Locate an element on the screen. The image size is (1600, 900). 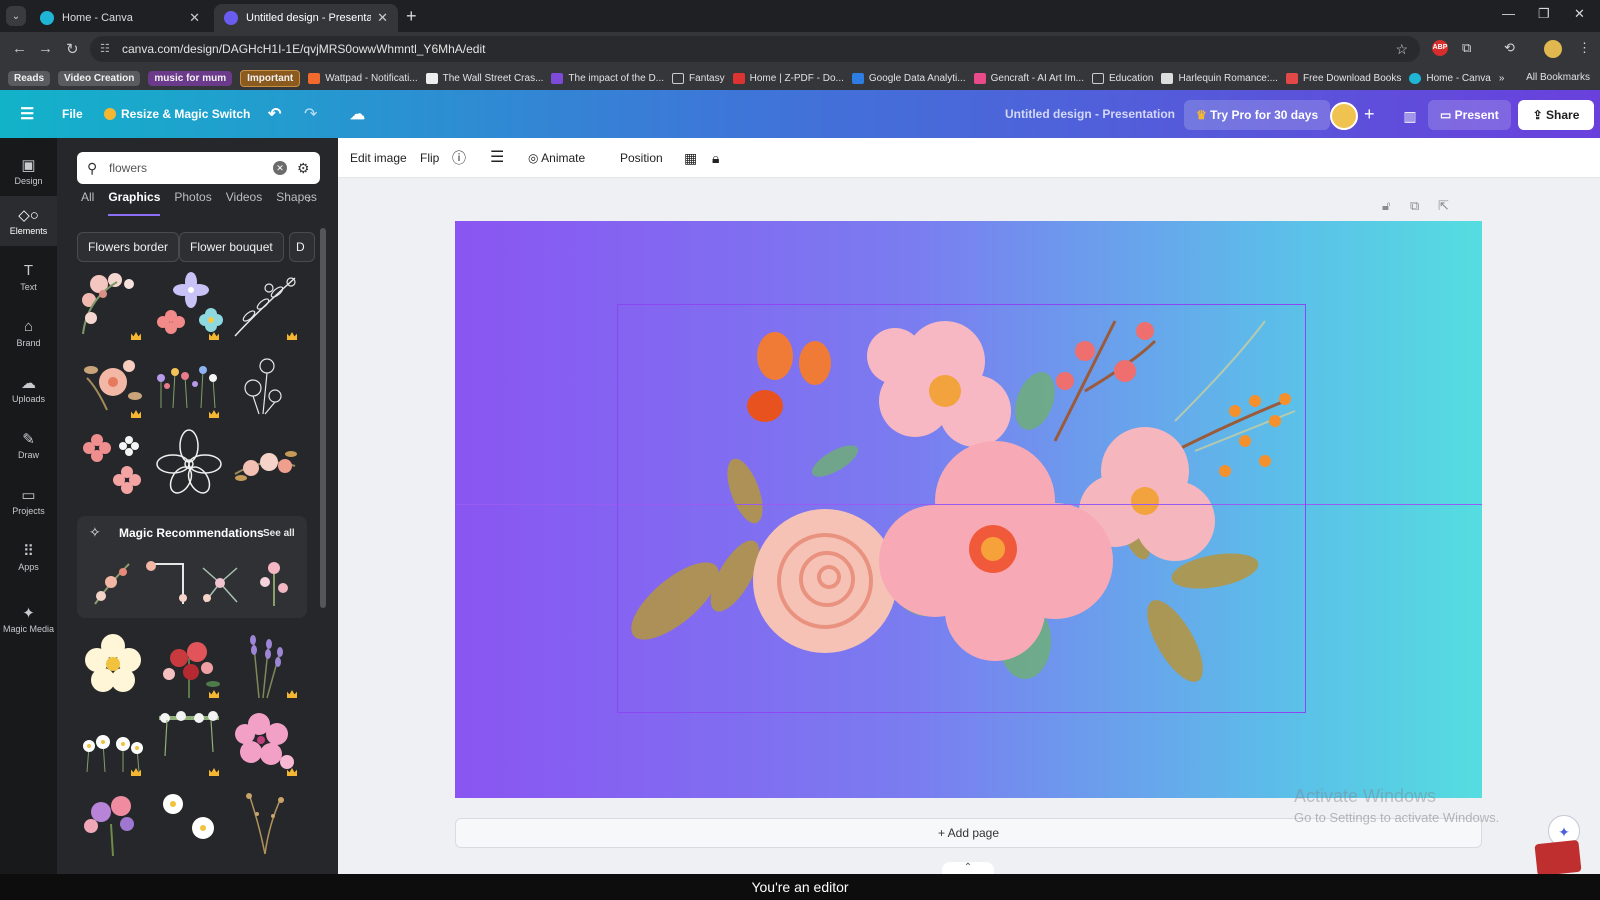
bookmark-education: Education is located at coordinates (1122, 78).